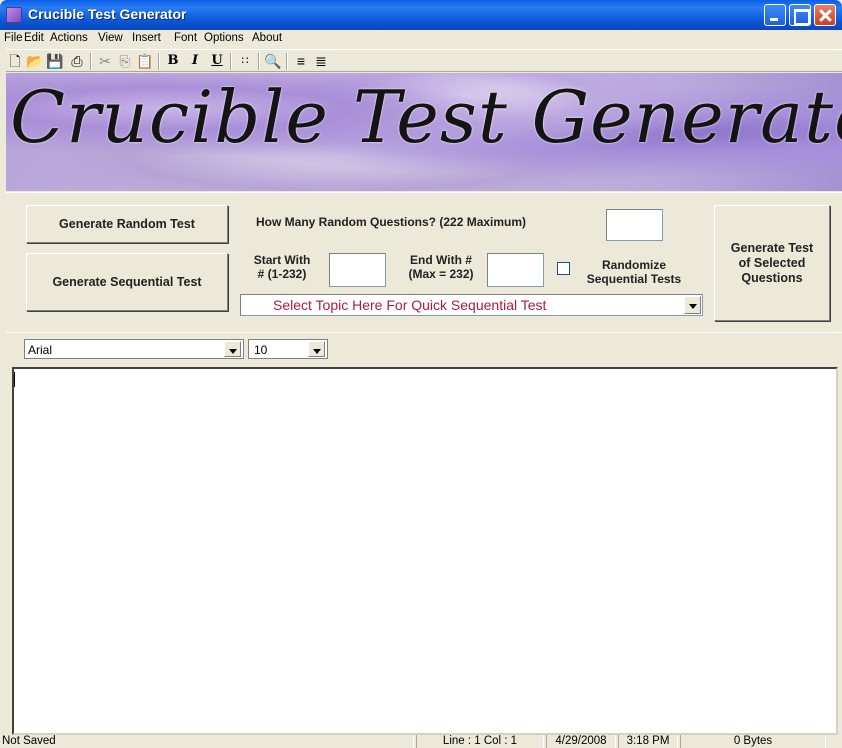 The height and width of the screenshot is (748, 842). What do you see at coordinates (77, 61) in the screenshot?
I see `print-icon: ⎙` at bounding box center [77, 61].